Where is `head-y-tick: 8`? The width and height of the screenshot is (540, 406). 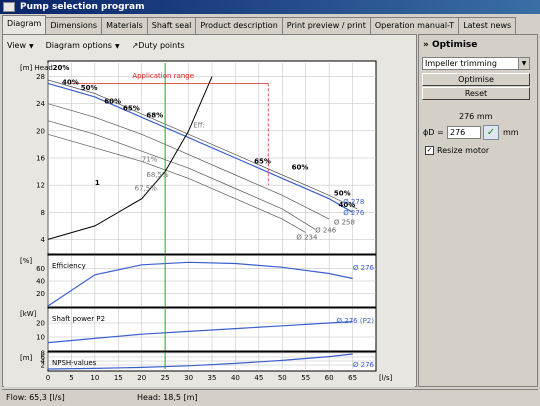 head-y-tick: 8 is located at coordinates (43, 213).